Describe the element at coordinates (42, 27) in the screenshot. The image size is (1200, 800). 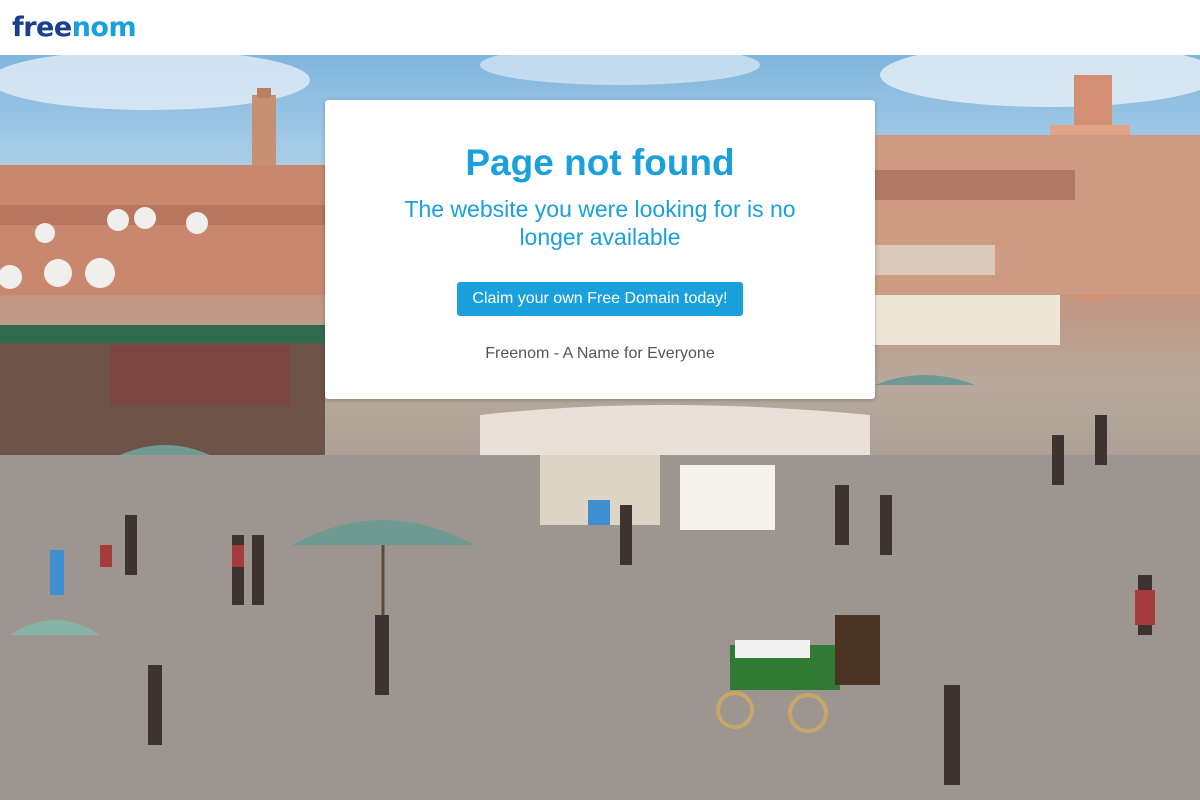
I see `logo-text-free: free` at that location.